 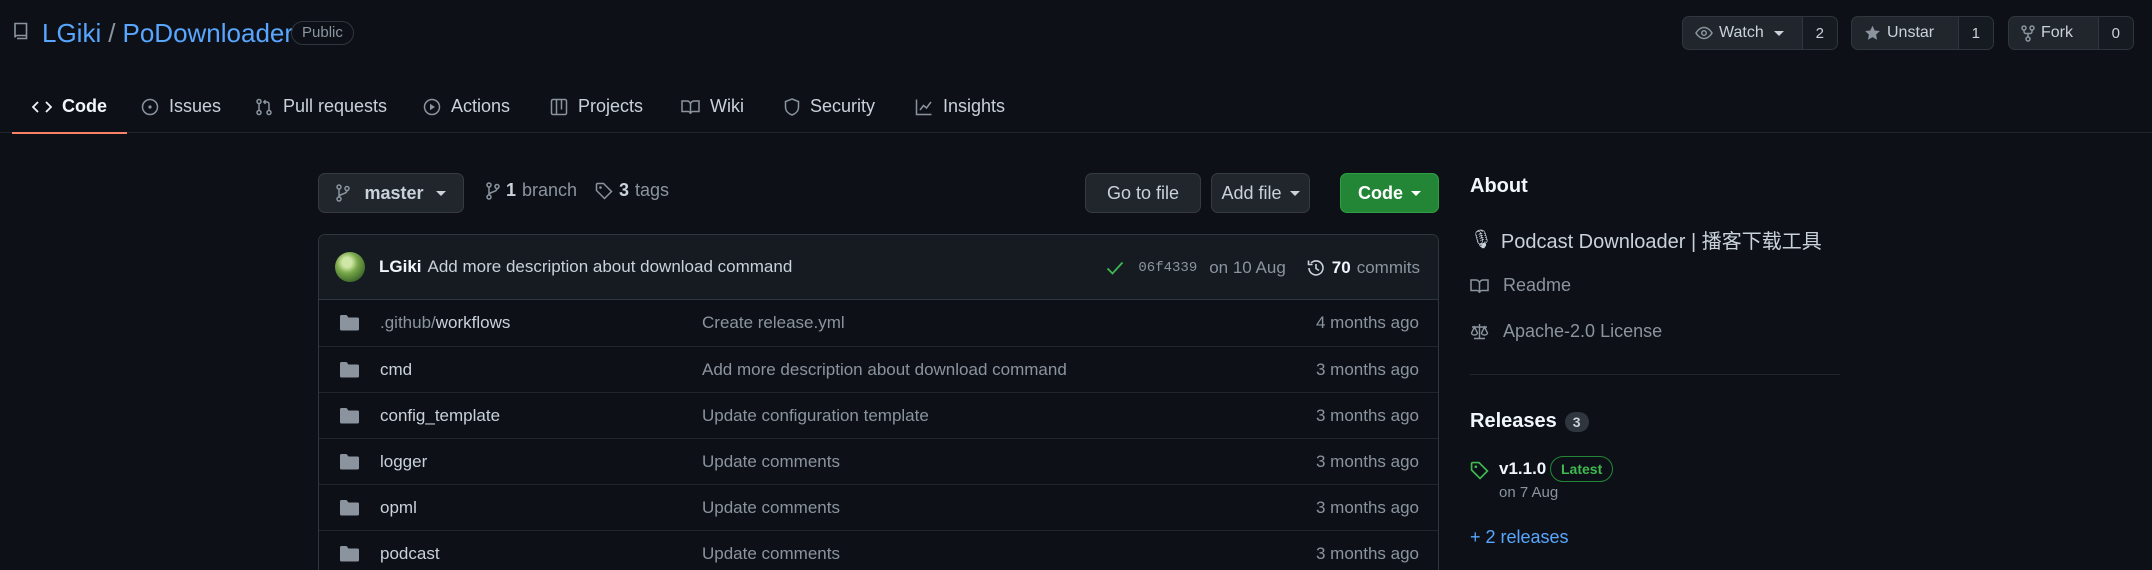 I want to click on unstar-label: Unstar, so click(x=1911, y=32).